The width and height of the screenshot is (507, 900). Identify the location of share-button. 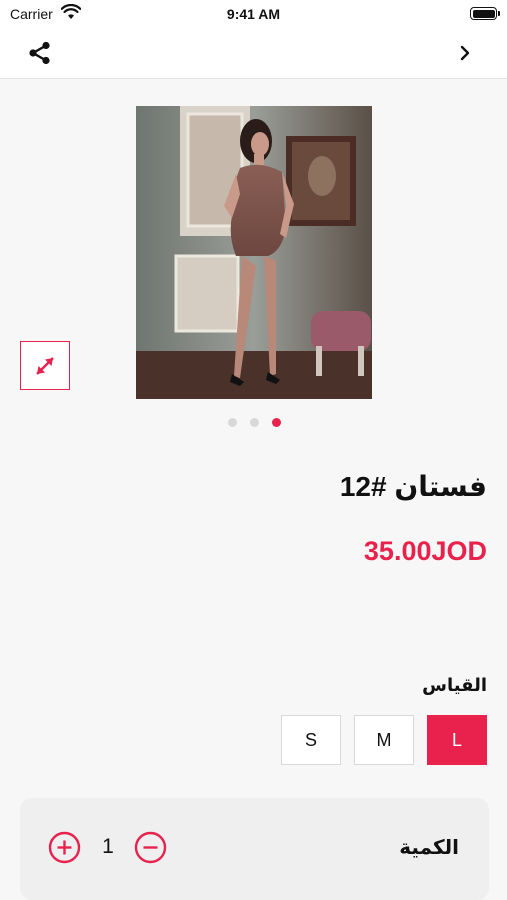
(40, 53).